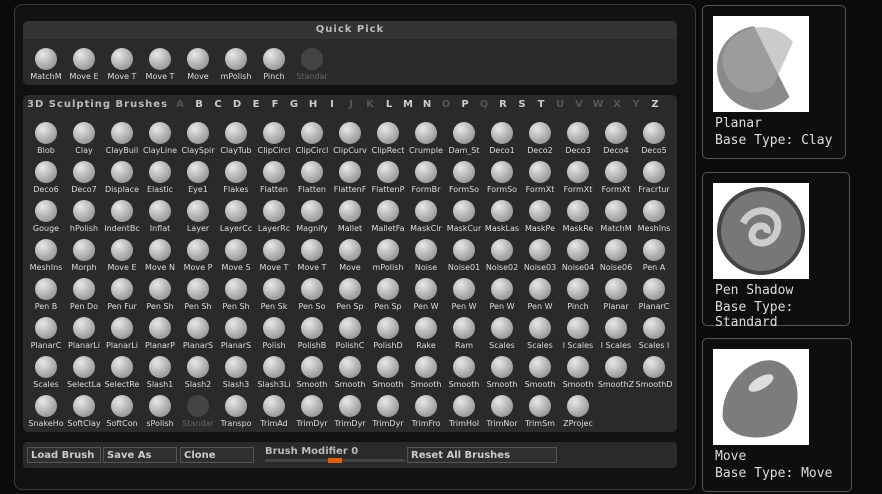 The width and height of the screenshot is (882, 494). Describe the element at coordinates (540, 214) in the screenshot. I see `brush-item: MaskPe` at that location.